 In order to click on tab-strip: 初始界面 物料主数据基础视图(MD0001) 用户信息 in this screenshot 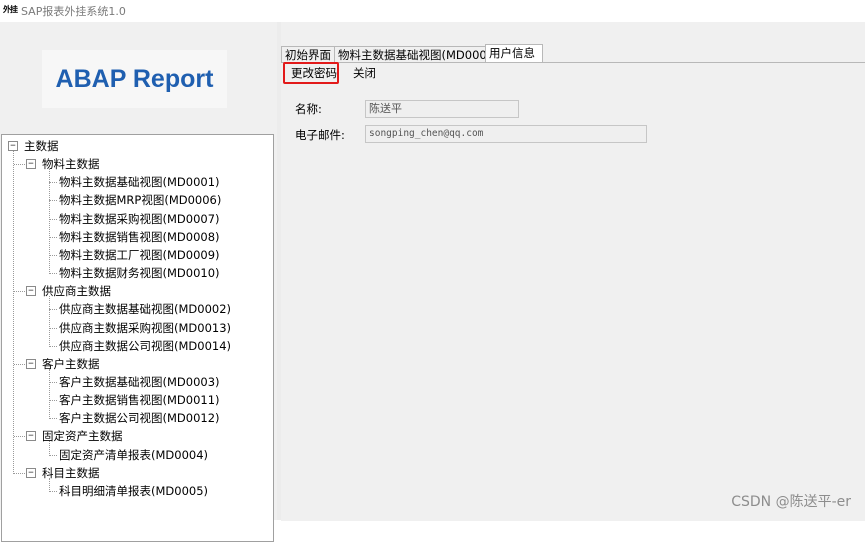, I will do `click(573, 54)`.